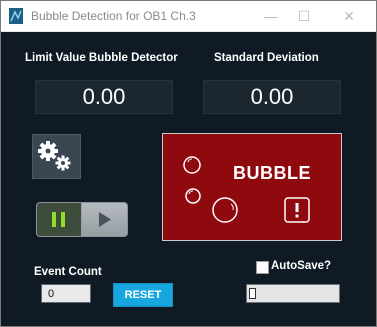 The height and width of the screenshot is (327, 377). I want to click on limit-value-label: Limit Value Bubble Detector, so click(101, 58).